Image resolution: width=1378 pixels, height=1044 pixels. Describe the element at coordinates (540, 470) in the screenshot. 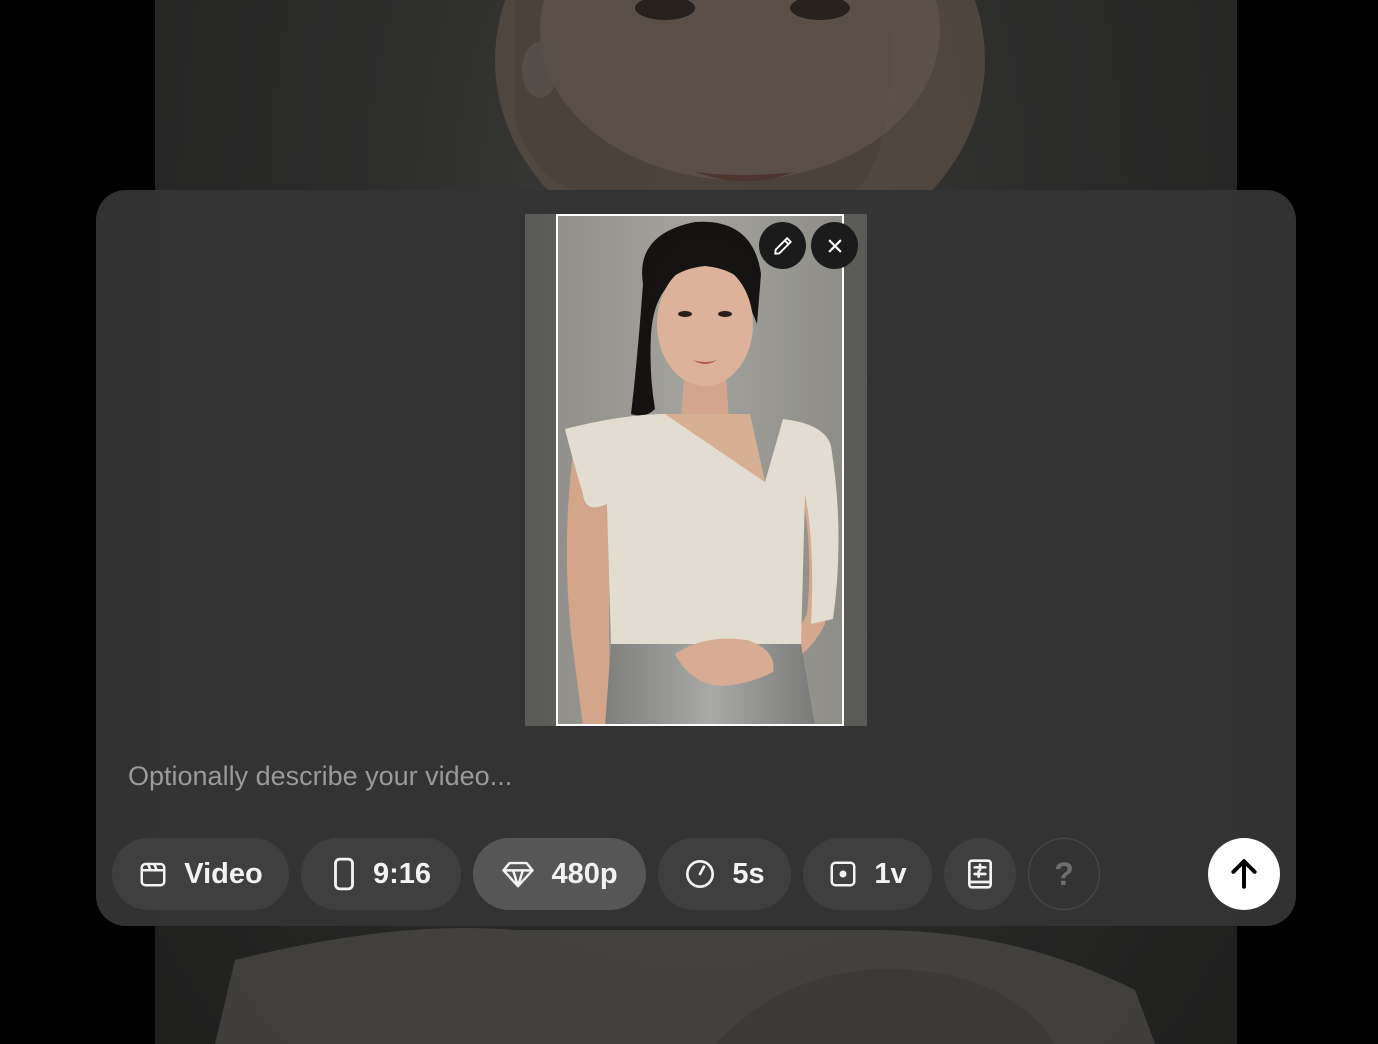

I see `crop-shade-left` at that location.